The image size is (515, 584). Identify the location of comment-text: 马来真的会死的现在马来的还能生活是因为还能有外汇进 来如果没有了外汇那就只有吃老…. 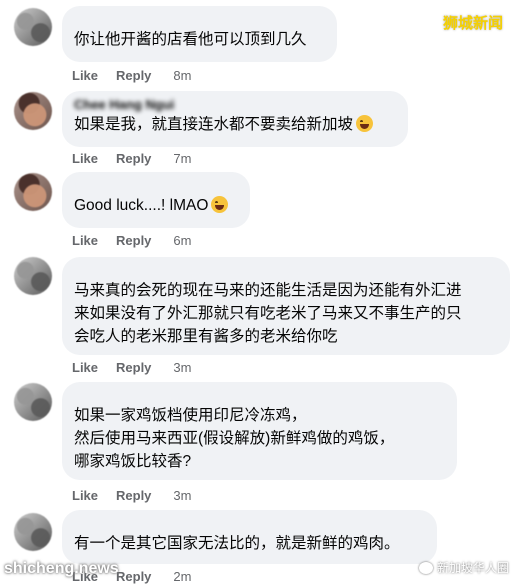
(268, 313).